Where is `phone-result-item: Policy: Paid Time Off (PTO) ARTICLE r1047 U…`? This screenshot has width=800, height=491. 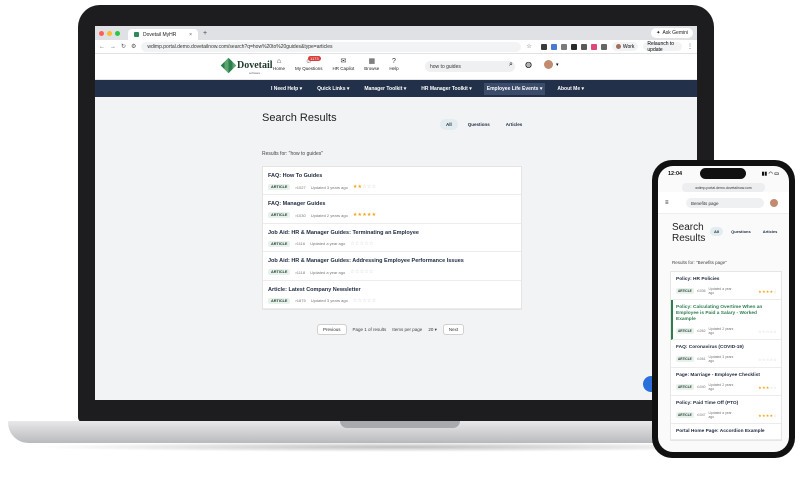
phone-result-item: Policy: Paid Time Off (PTO) ARTICLE r1047 U… is located at coordinates (726, 410).